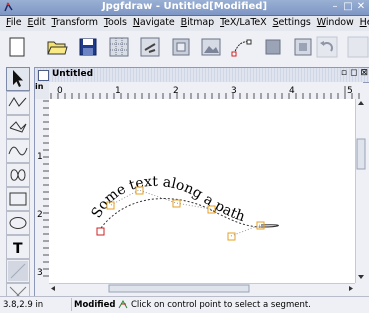 The image size is (369, 313). What do you see at coordinates (363, 22) in the screenshot?
I see `menu-help: Help` at bounding box center [363, 22].